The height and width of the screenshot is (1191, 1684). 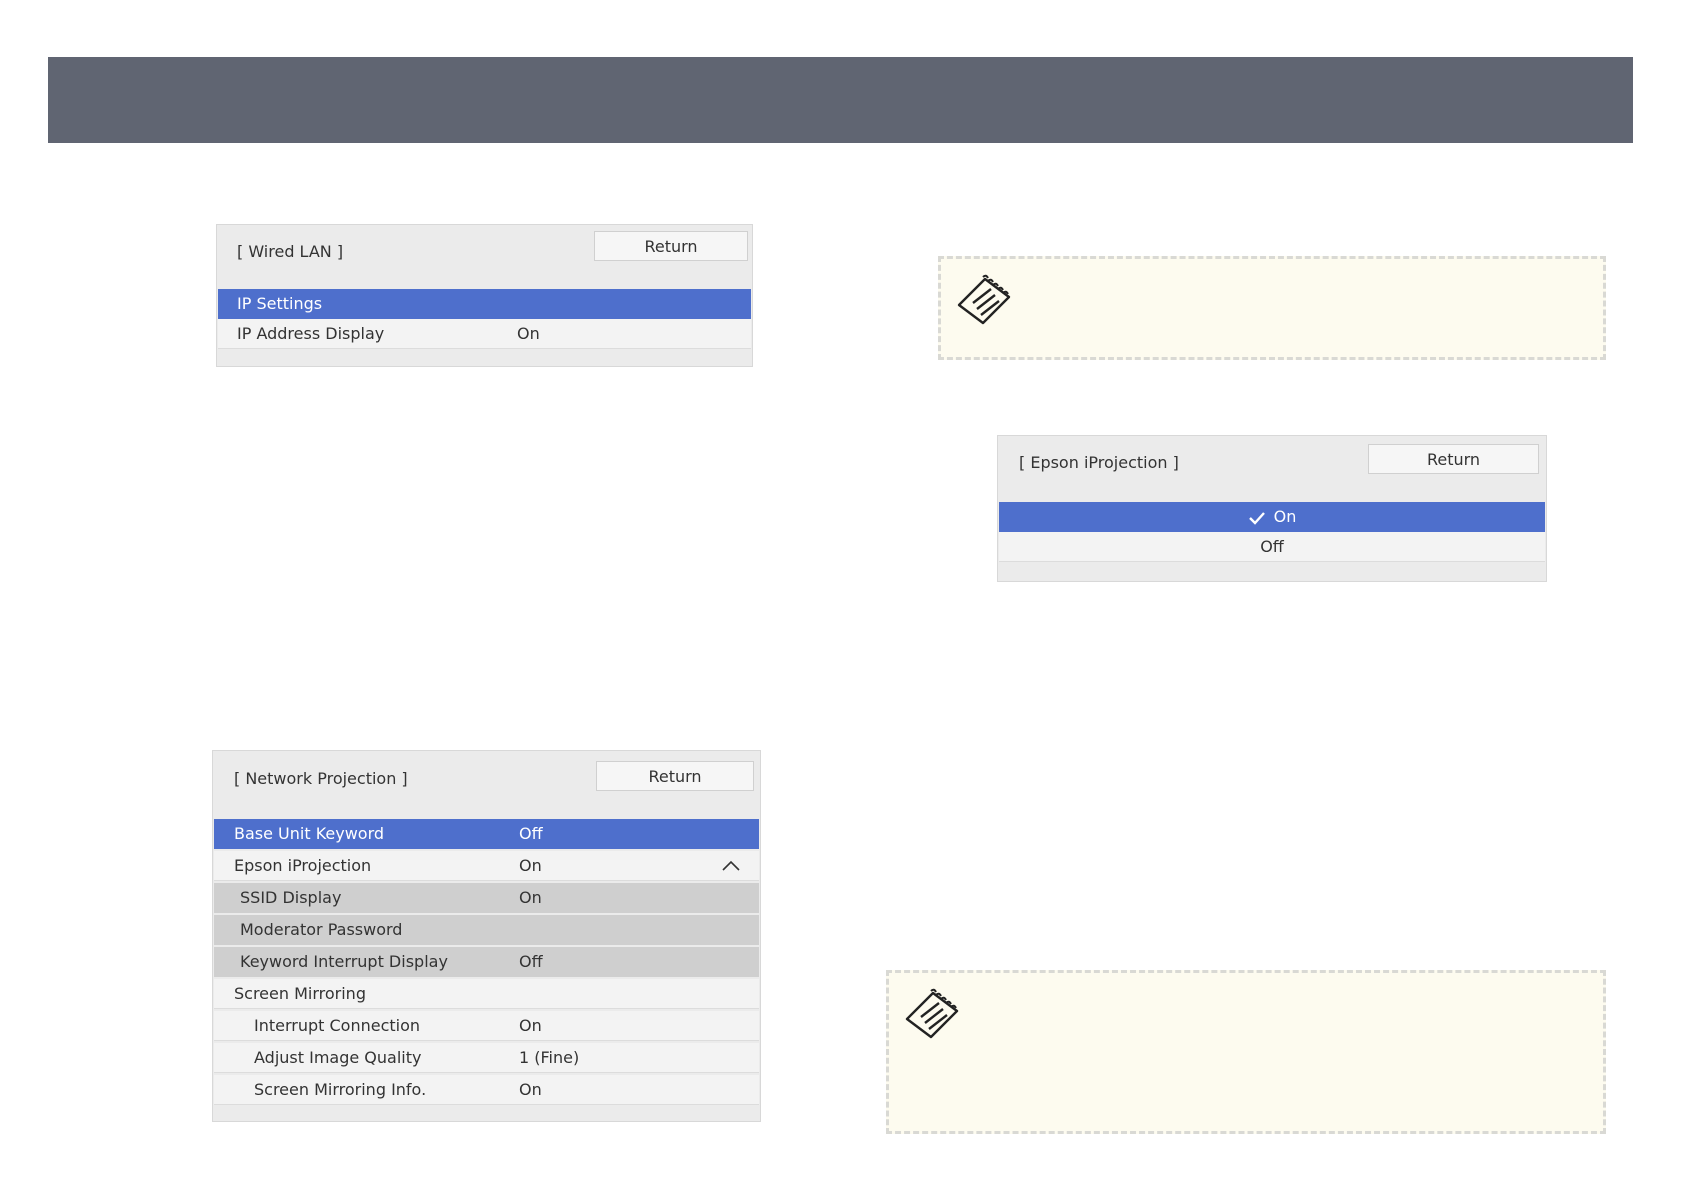 I want to click on page-header-bar, so click(x=840, y=100).